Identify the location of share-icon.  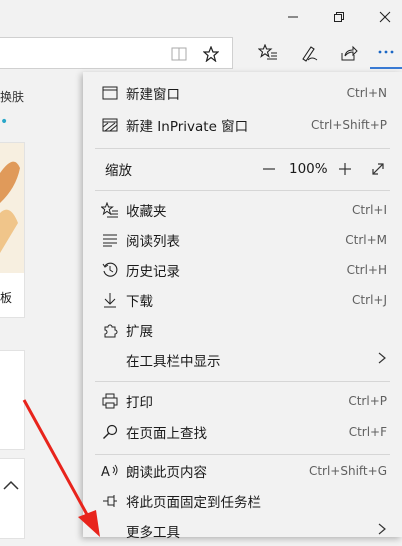
(349, 53).